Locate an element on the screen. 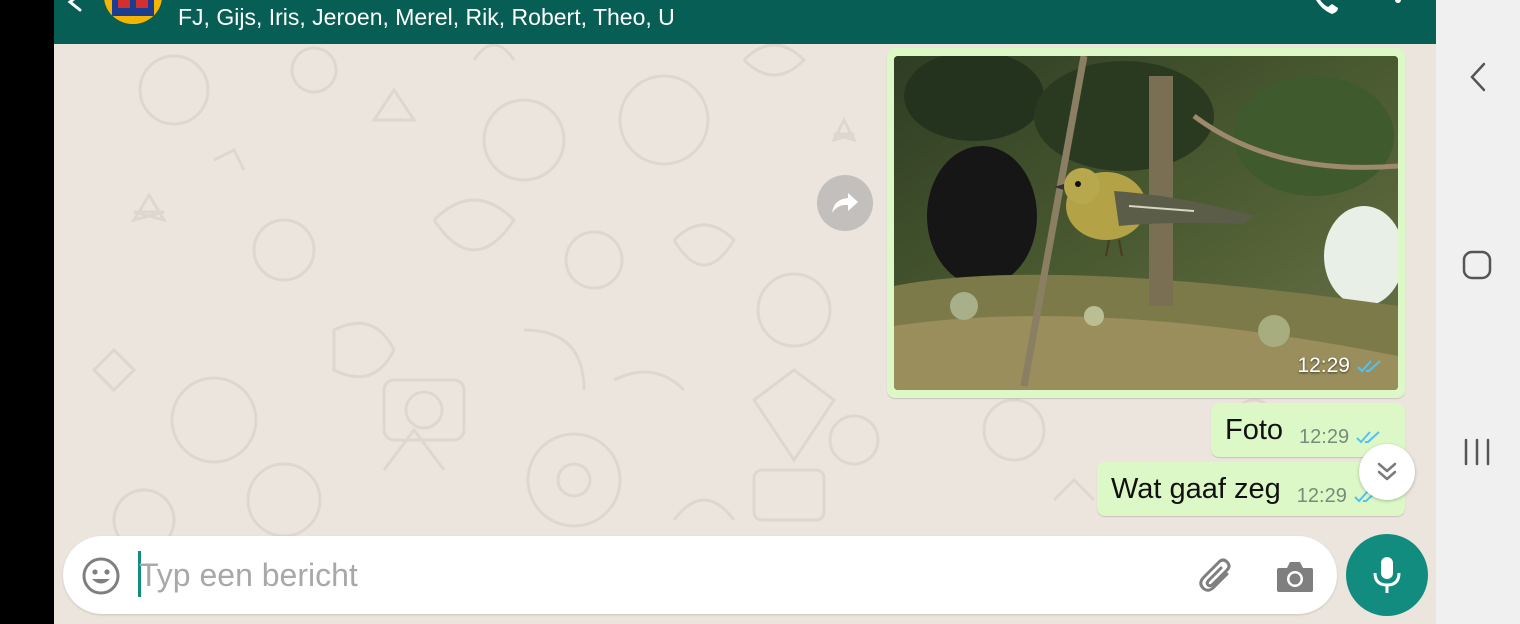 This screenshot has height=624, width=1520. nav-recents-icon is located at coordinates (1477, 452).